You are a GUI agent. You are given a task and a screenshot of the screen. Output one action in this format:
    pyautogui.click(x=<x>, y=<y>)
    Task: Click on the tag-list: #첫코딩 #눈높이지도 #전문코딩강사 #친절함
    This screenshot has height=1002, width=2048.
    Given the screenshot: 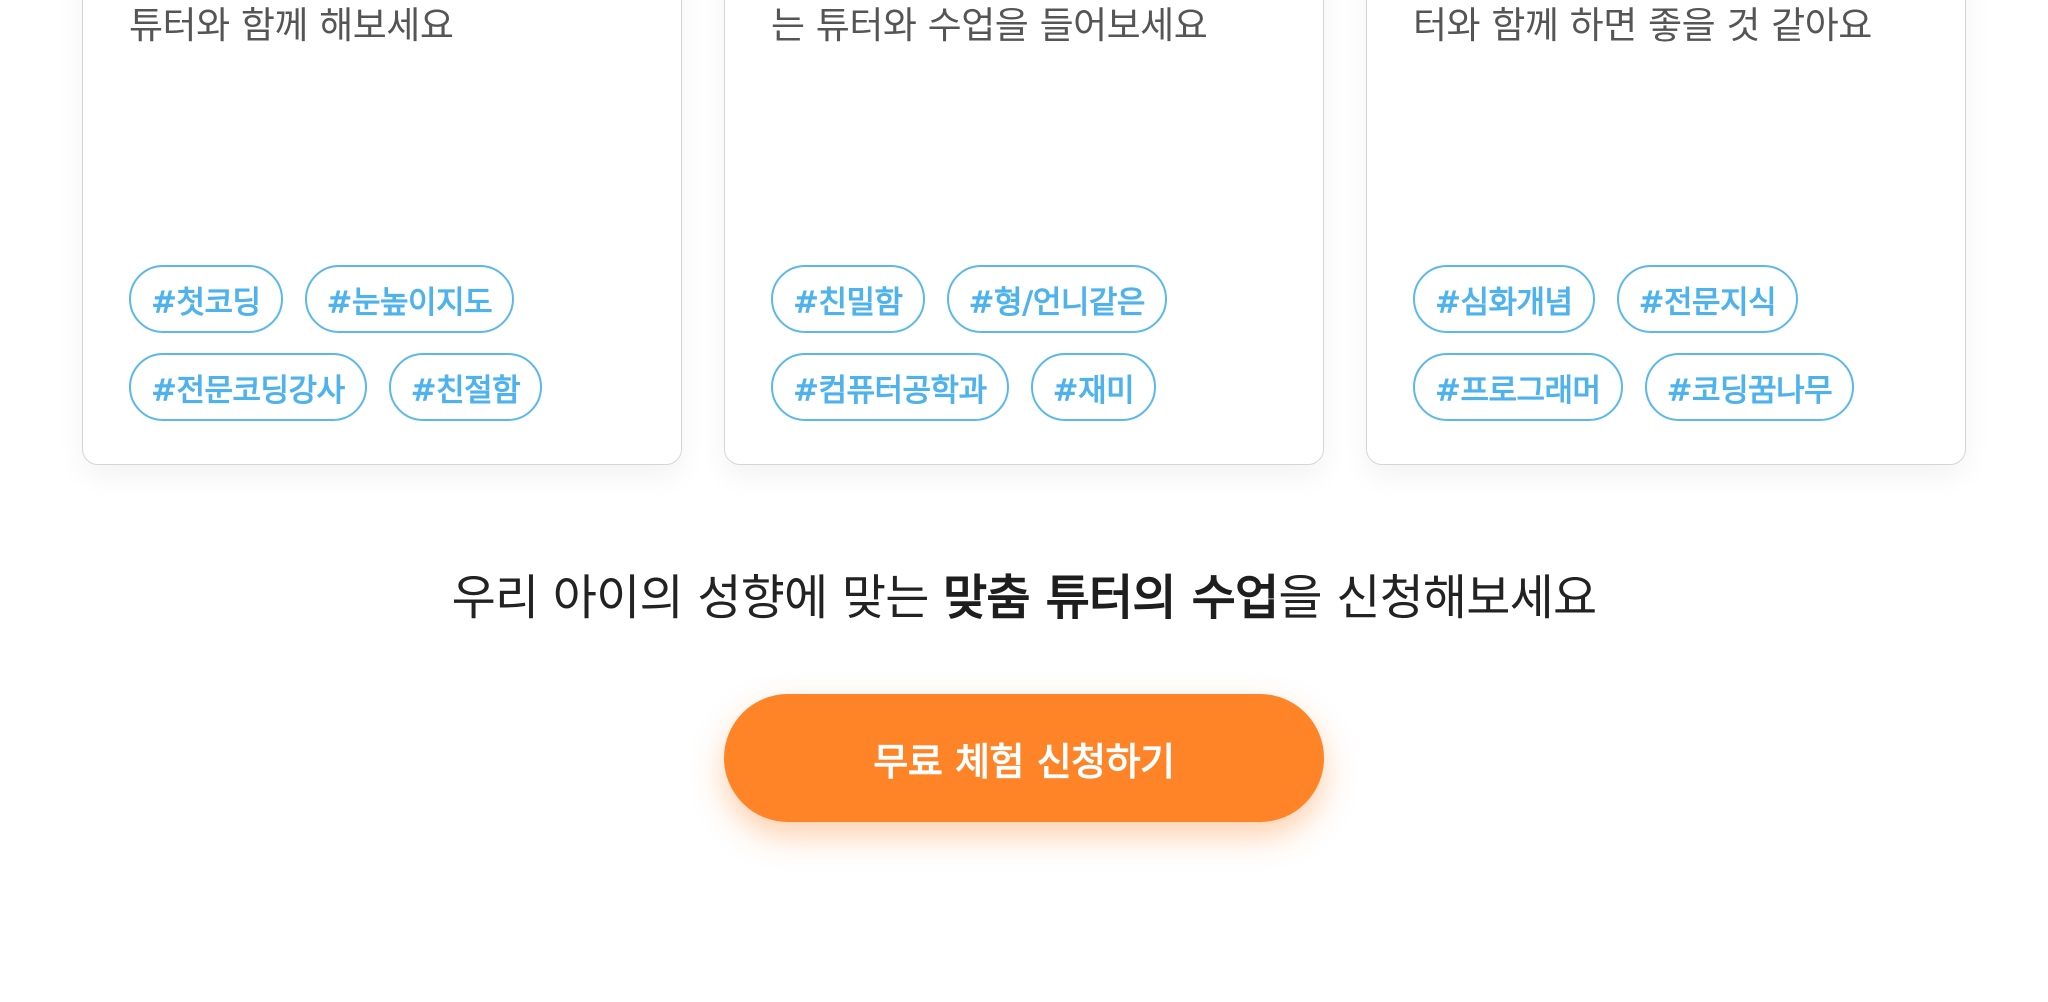 What is the action you would take?
    pyautogui.click(x=399, y=353)
    